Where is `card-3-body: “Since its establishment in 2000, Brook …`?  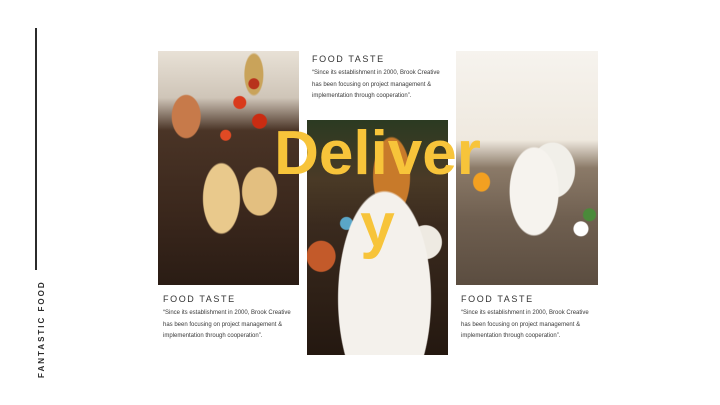 card-3-body: “Since its establishment in 2000, Brook … is located at coordinates (525, 324).